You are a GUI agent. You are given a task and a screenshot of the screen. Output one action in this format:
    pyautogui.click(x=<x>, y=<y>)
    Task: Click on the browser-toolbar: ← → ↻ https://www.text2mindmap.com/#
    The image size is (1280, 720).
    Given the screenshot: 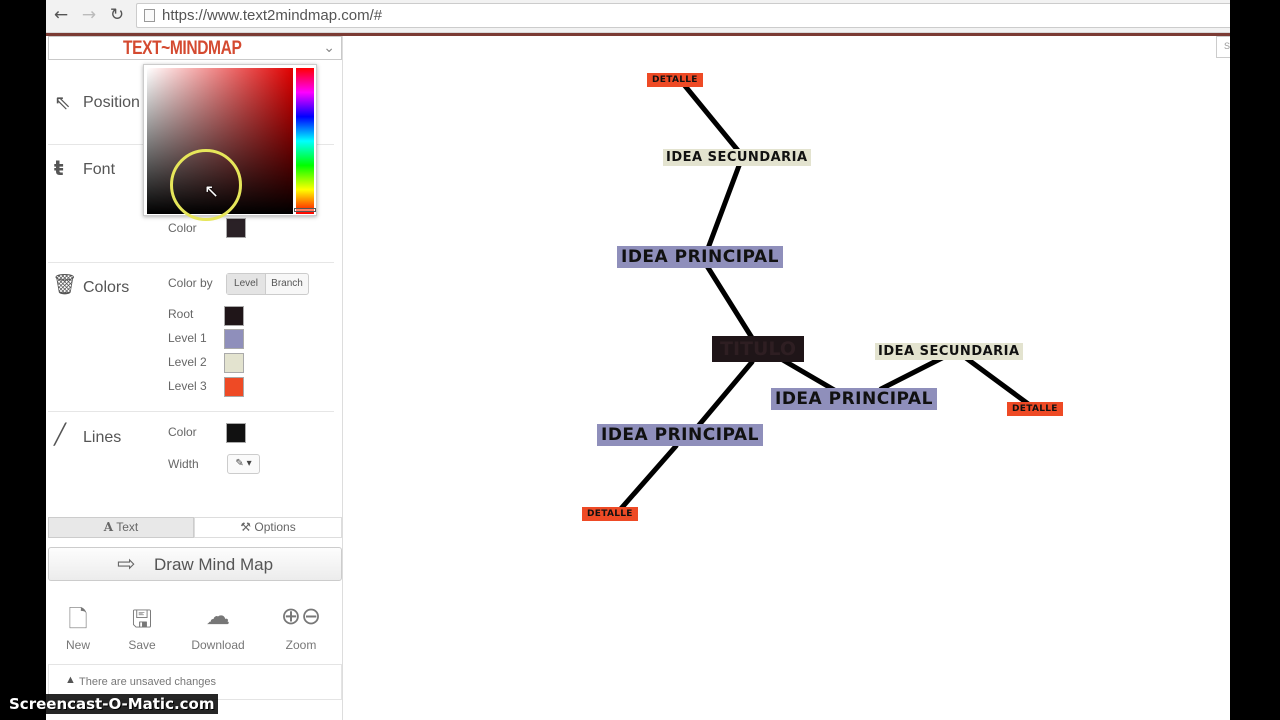 What is the action you would take?
    pyautogui.click(x=638, y=16)
    